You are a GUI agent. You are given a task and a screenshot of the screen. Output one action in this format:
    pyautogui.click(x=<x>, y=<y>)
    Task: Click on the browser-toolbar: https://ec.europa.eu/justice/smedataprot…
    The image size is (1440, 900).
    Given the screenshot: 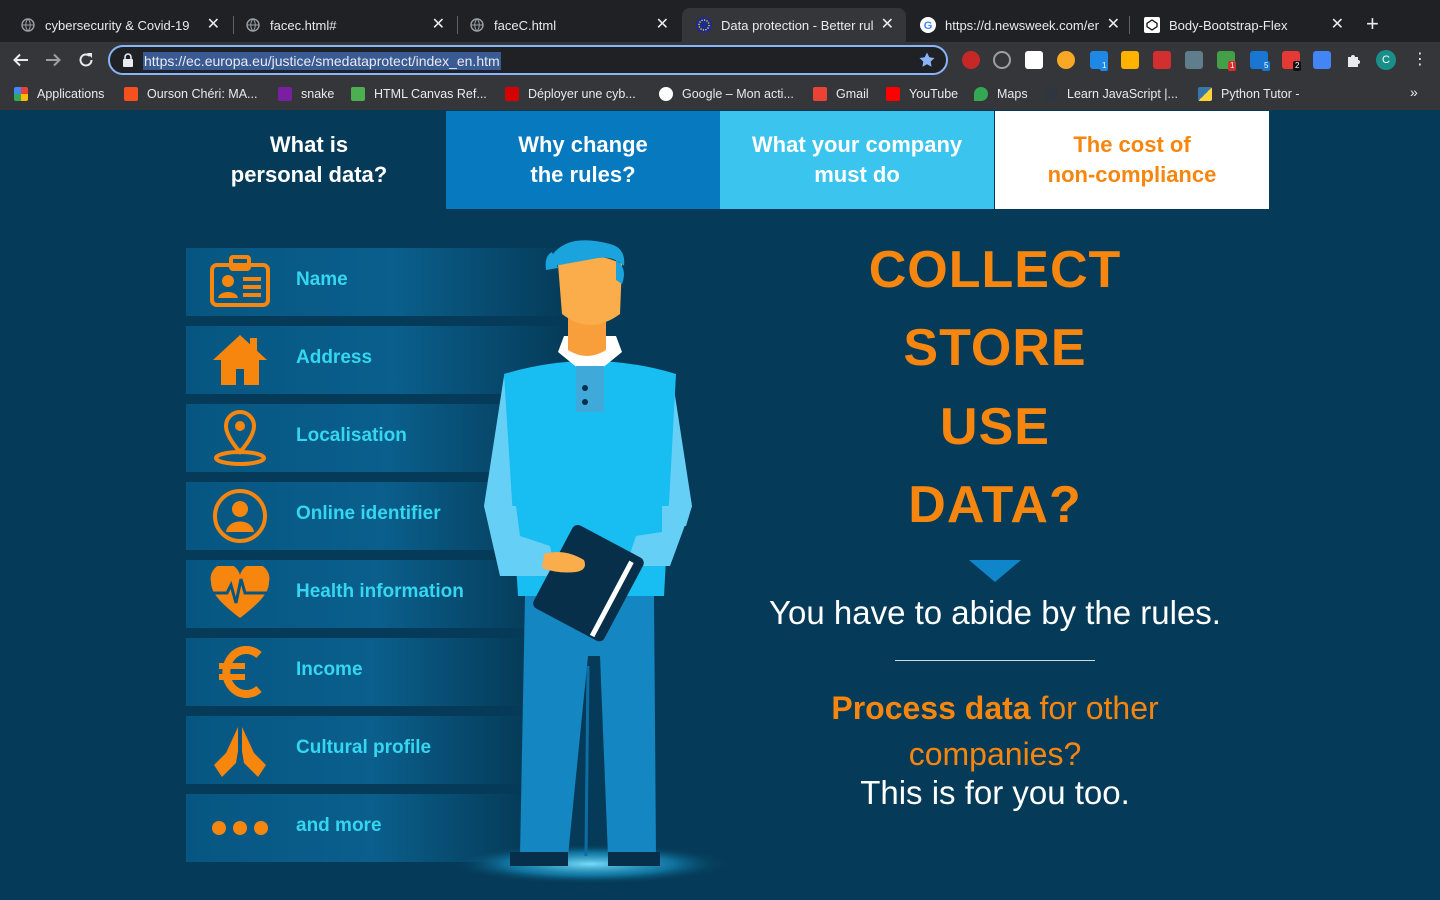 What is the action you would take?
    pyautogui.click(x=720, y=60)
    